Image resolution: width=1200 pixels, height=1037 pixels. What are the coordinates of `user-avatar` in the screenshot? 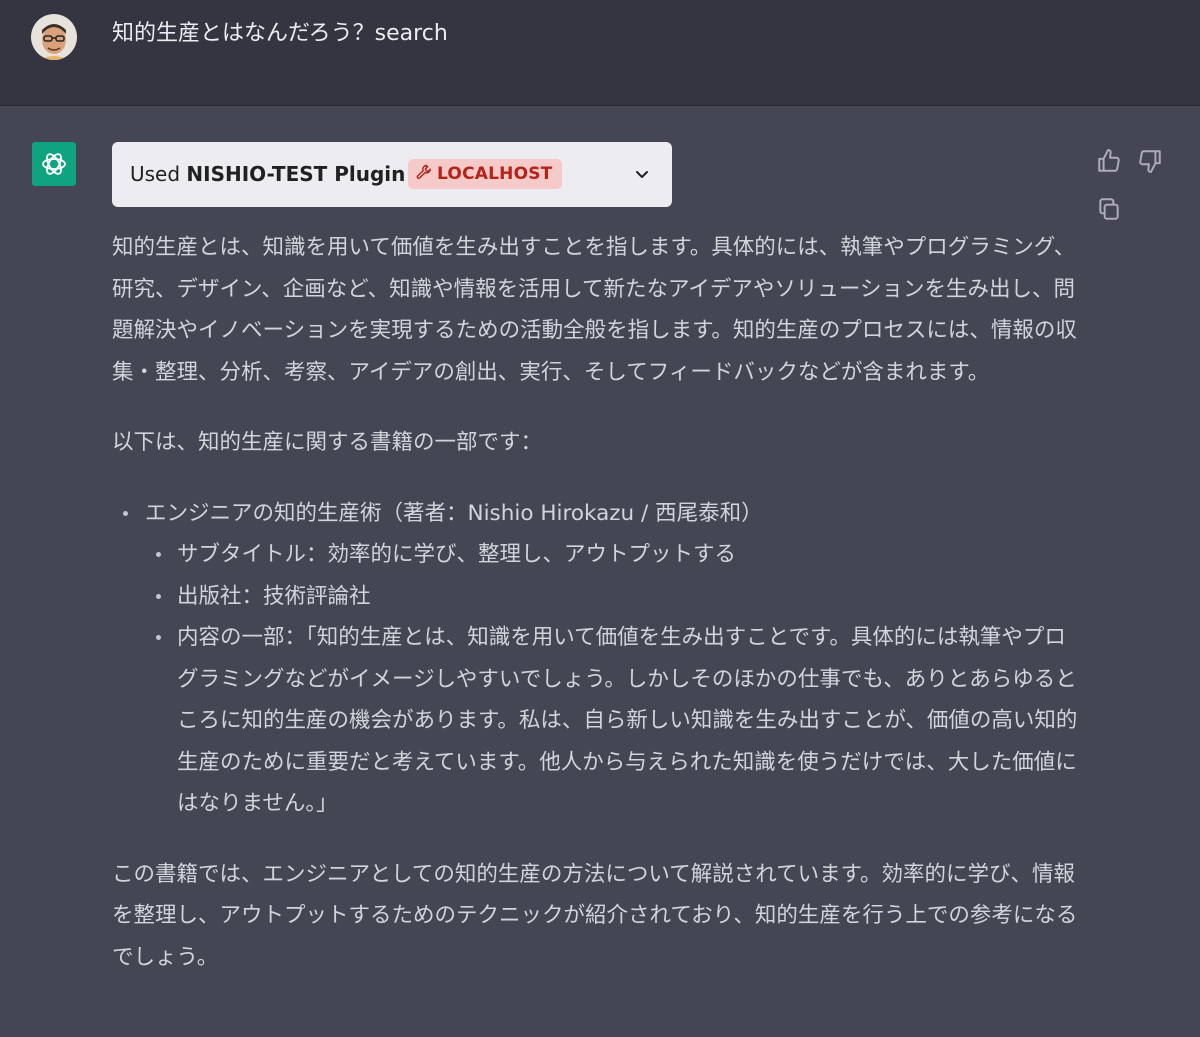 It's located at (54, 37).